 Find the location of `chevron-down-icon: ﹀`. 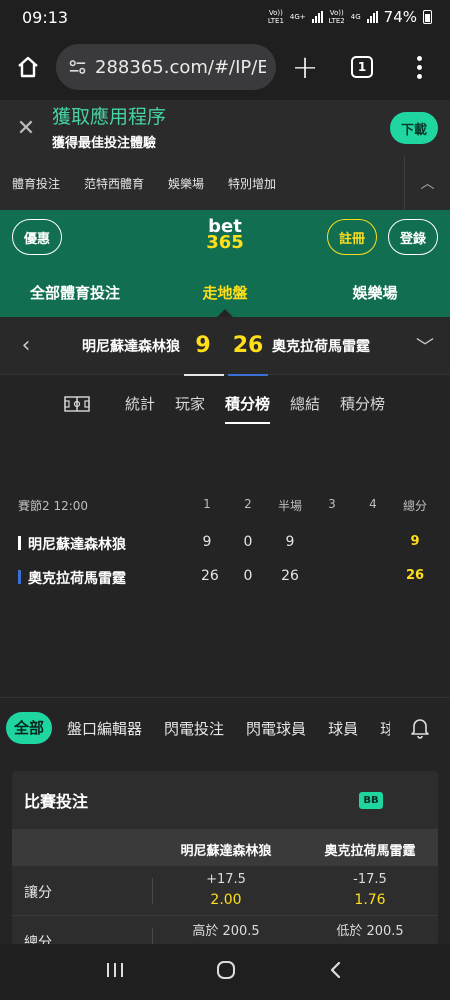

chevron-down-icon: ﹀ is located at coordinates (425, 346).